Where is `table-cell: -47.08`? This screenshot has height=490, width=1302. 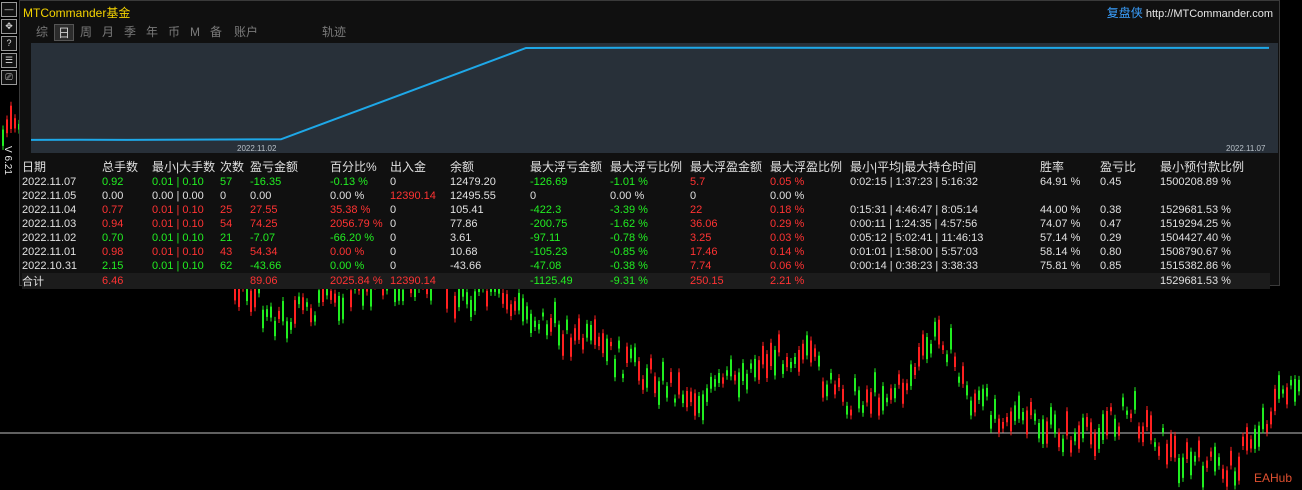 table-cell: -47.08 is located at coordinates (546, 266).